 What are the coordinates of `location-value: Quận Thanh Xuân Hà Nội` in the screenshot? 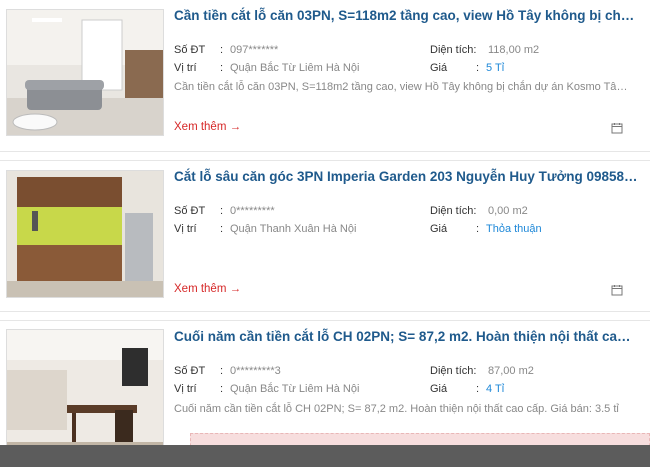 It's located at (293, 229).